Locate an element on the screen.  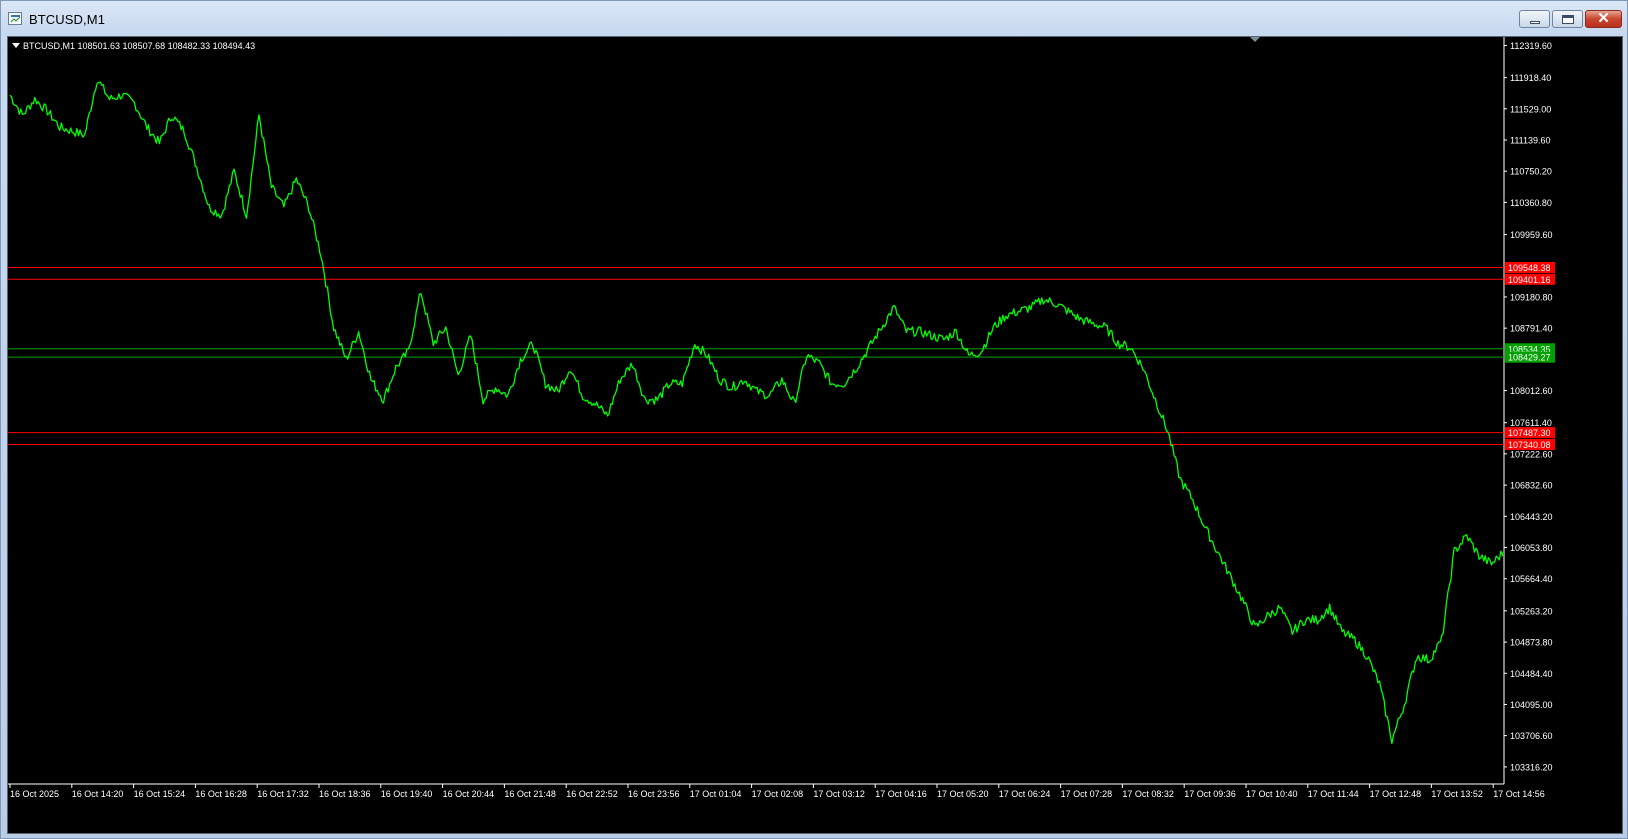
x-tick-label: 16 Oct 22:52 is located at coordinates (592, 794).